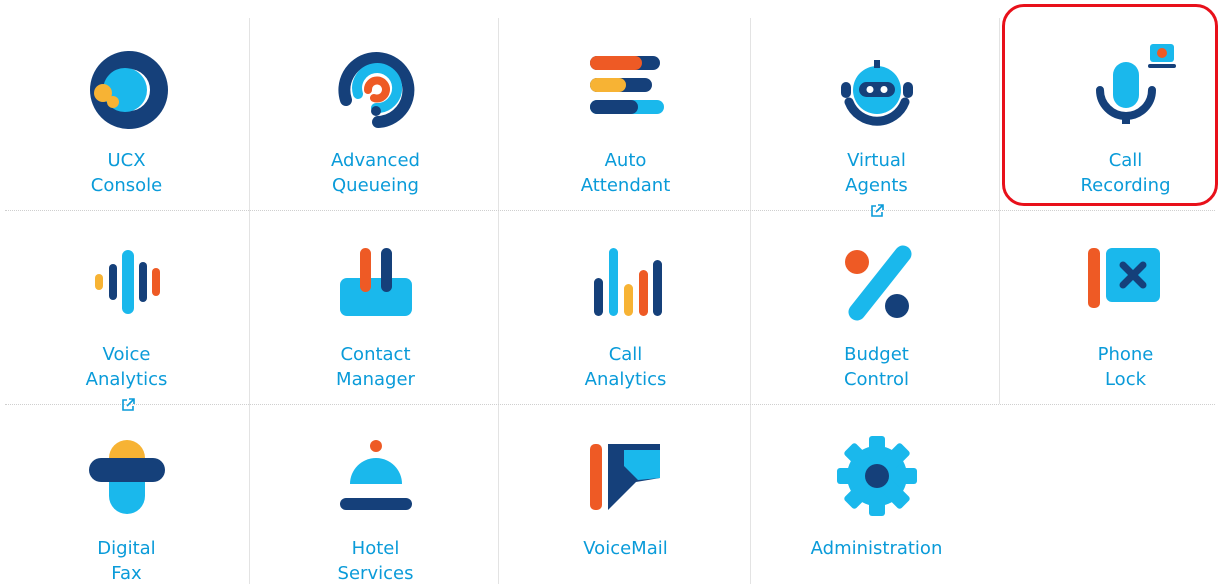  What do you see at coordinates (626, 88) in the screenshot?
I see `auto-attendant-icon` at bounding box center [626, 88].